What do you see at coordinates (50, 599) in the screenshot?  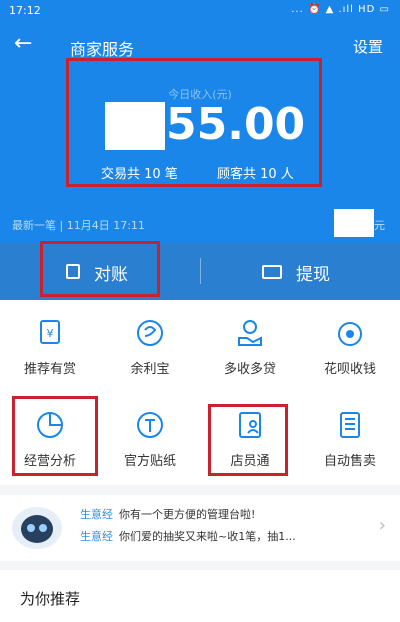 I see `recommend-title: 为你推荐` at bounding box center [50, 599].